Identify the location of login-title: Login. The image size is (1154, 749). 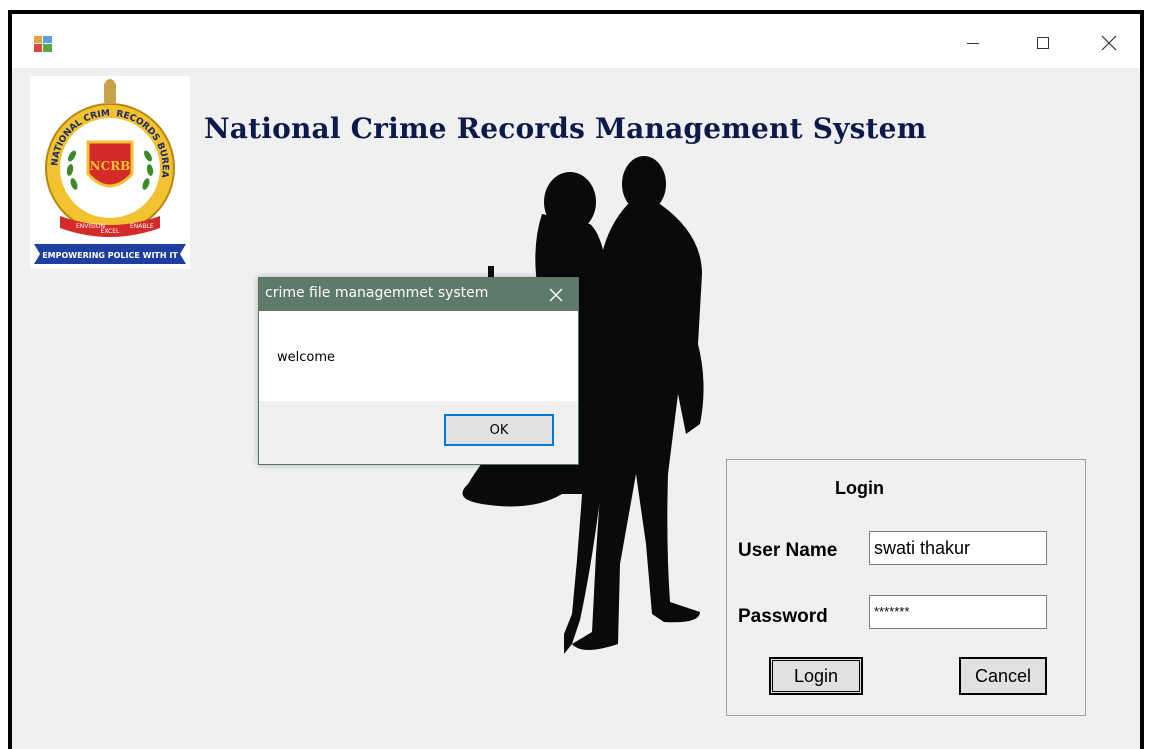
(859, 488).